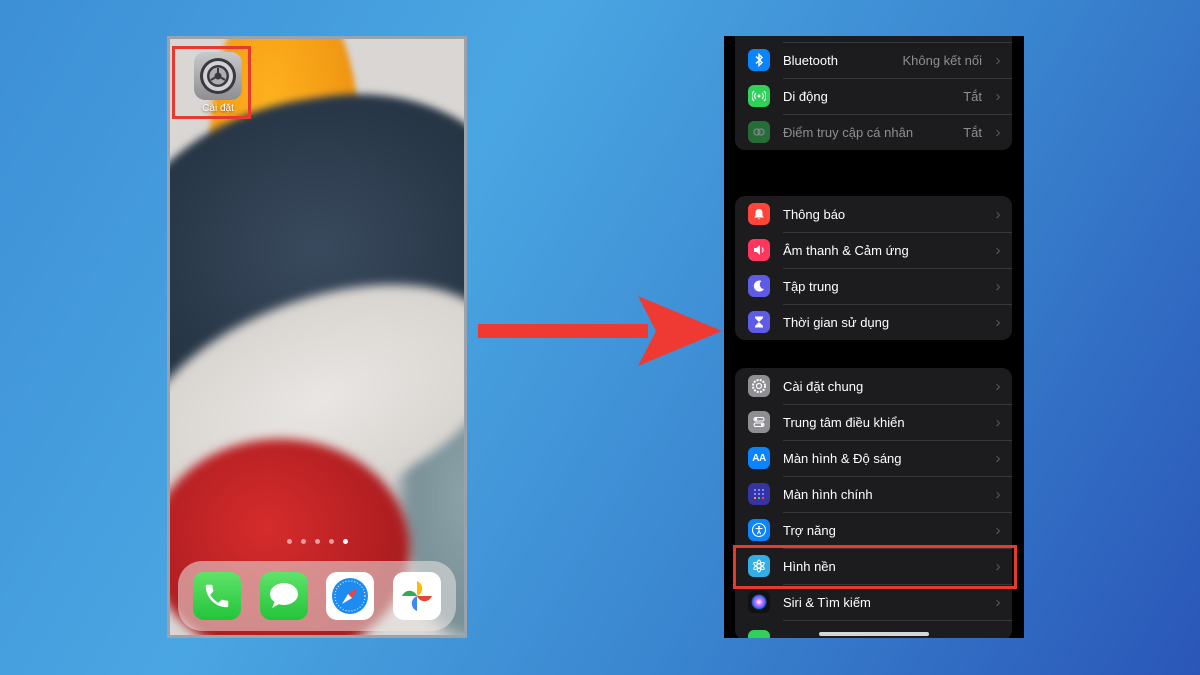  What do you see at coordinates (759, 494) in the screenshot?
I see `home-screen-icon` at bounding box center [759, 494].